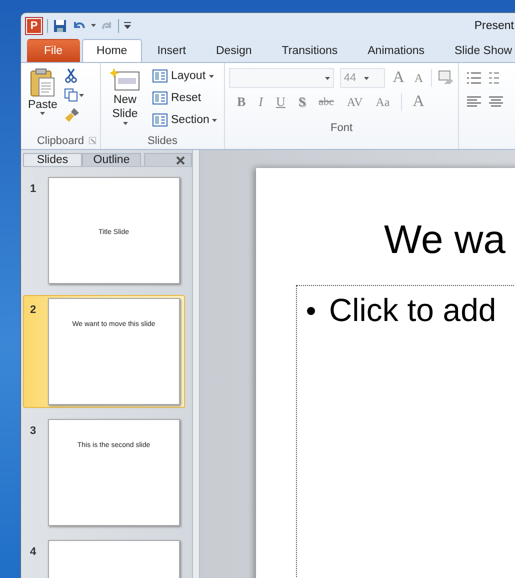 This screenshot has height=578, width=515. What do you see at coordinates (60, 25) in the screenshot?
I see `save-icon` at bounding box center [60, 25].